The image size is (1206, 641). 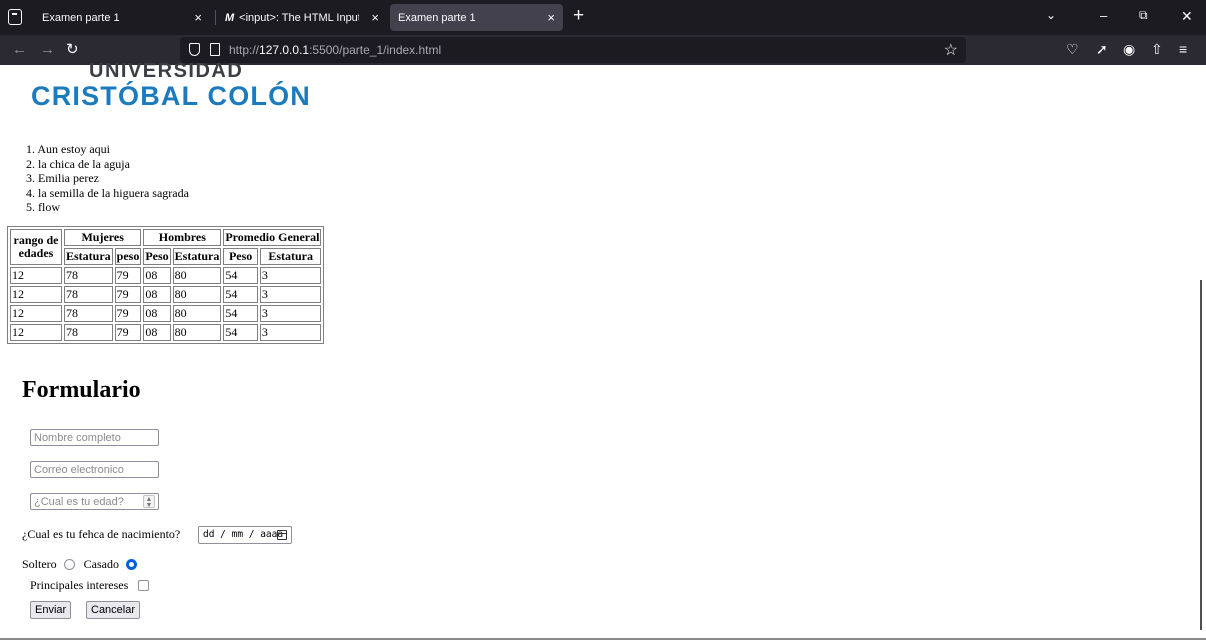 What do you see at coordinates (230, 17) in the screenshot?
I see `mdn-favicon-icon: M` at bounding box center [230, 17].